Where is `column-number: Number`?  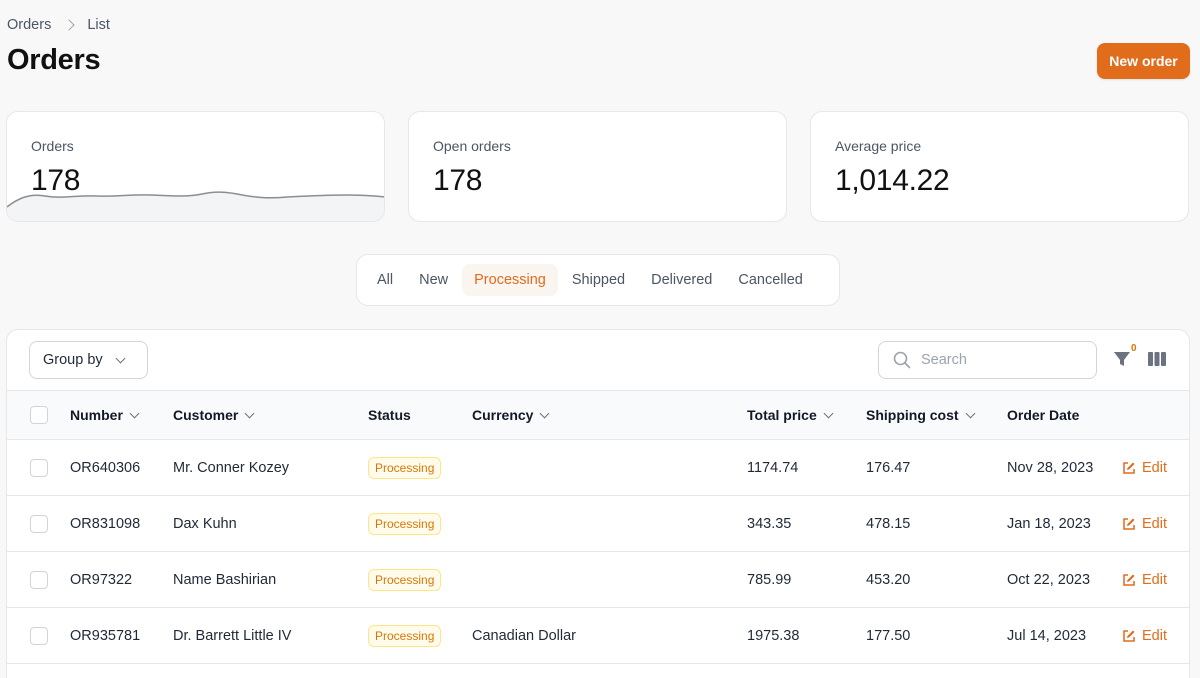
column-number: Number is located at coordinates (105, 415).